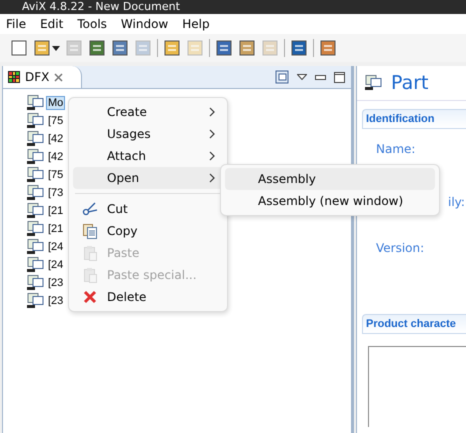 The height and width of the screenshot is (433, 466). Describe the element at coordinates (302, 77) in the screenshot. I see `view-menu-icon` at that location.